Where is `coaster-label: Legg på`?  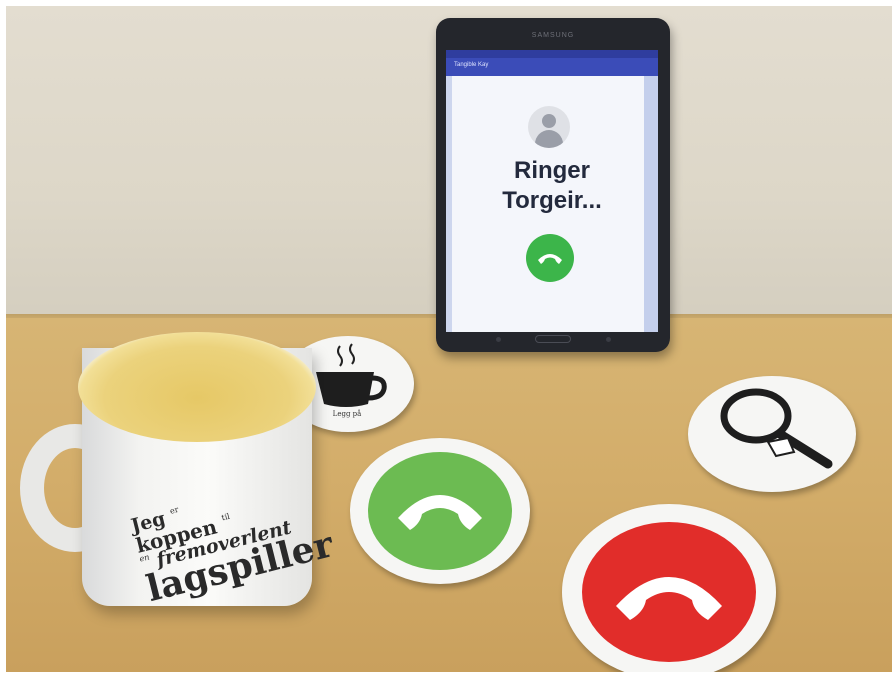 coaster-label: Legg på is located at coordinates (347, 414).